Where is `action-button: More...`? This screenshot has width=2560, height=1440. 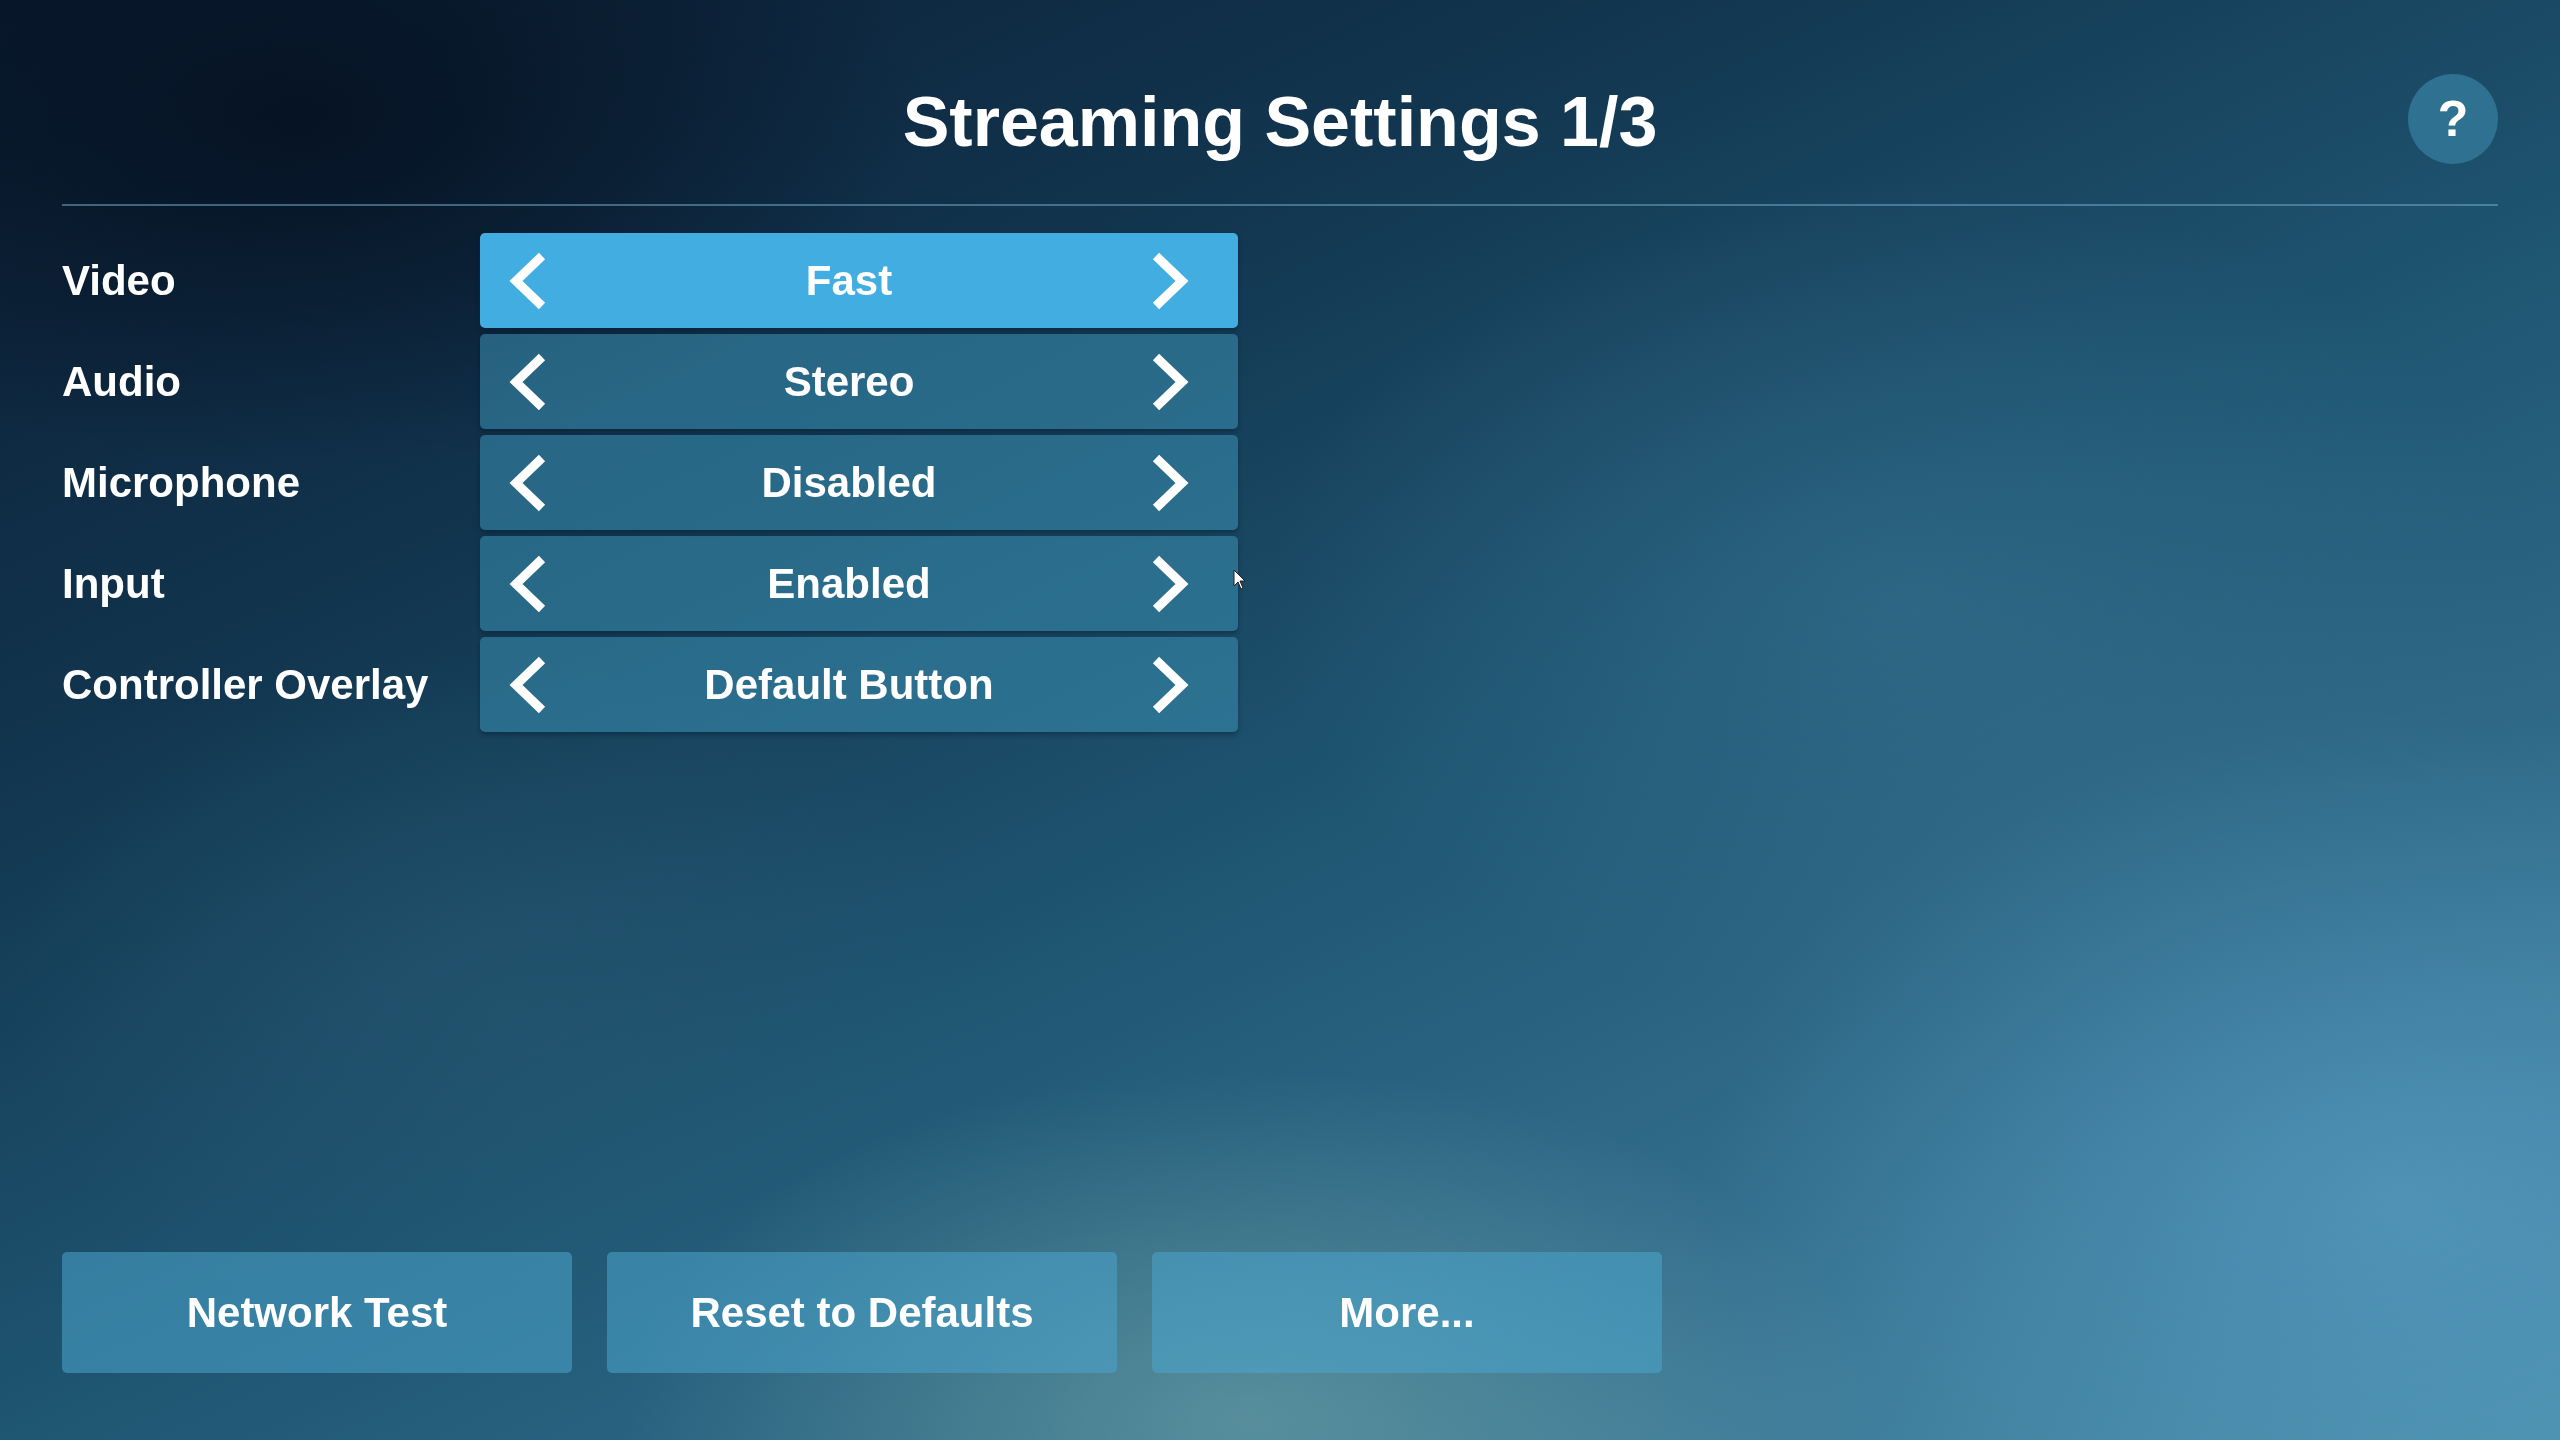
action-button: More... is located at coordinates (1407, 1312).